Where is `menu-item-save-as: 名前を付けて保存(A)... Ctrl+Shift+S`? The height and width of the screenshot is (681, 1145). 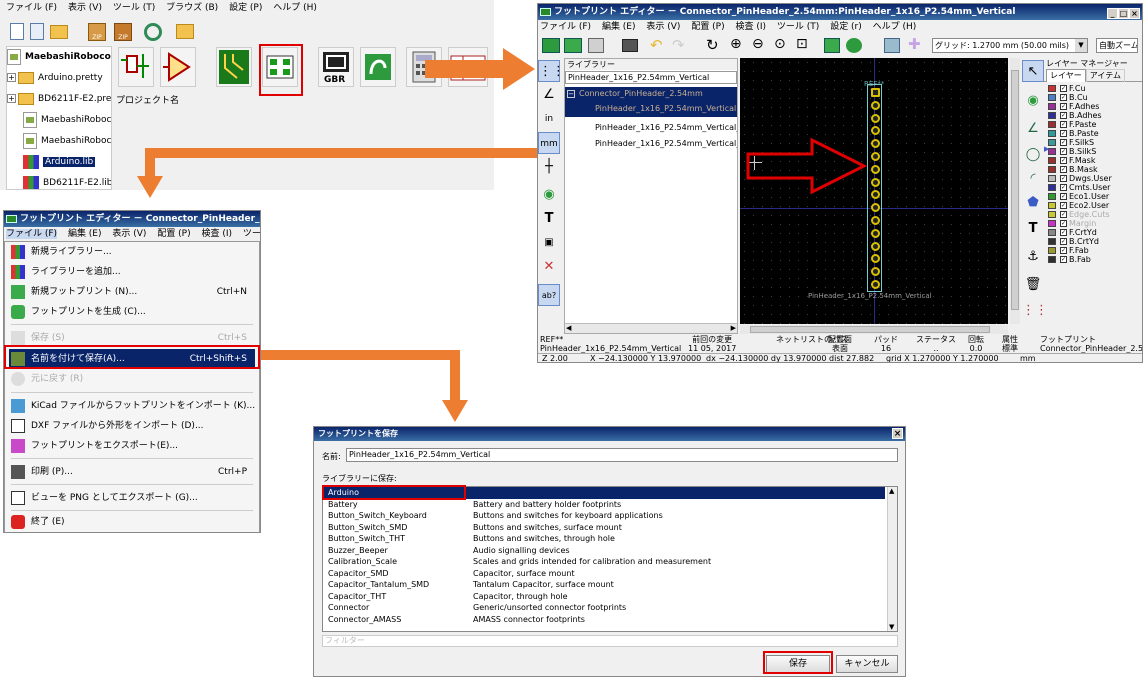
menu-item-save-as: 名前を付けて保存(A)... Ctrl+Shift+S is located at coordinates (132, 359).